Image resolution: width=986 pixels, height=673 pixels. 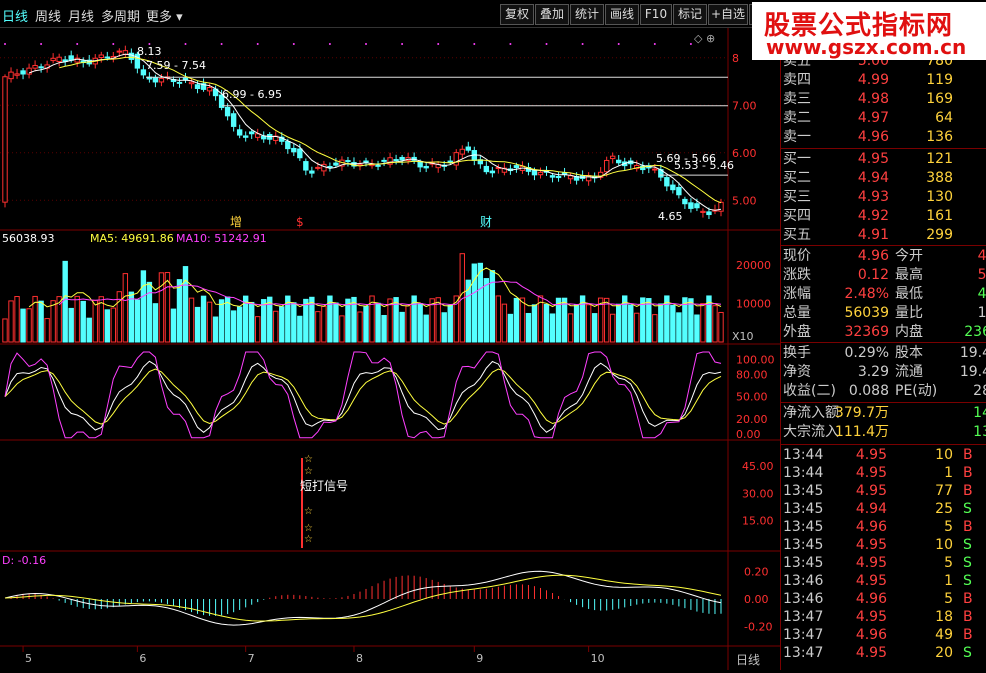 What do you see at coordinates (883, 653) in the screenshot?
I see `tick-row: 13:47 4.95 20 S` at bounding box center [883, 653].